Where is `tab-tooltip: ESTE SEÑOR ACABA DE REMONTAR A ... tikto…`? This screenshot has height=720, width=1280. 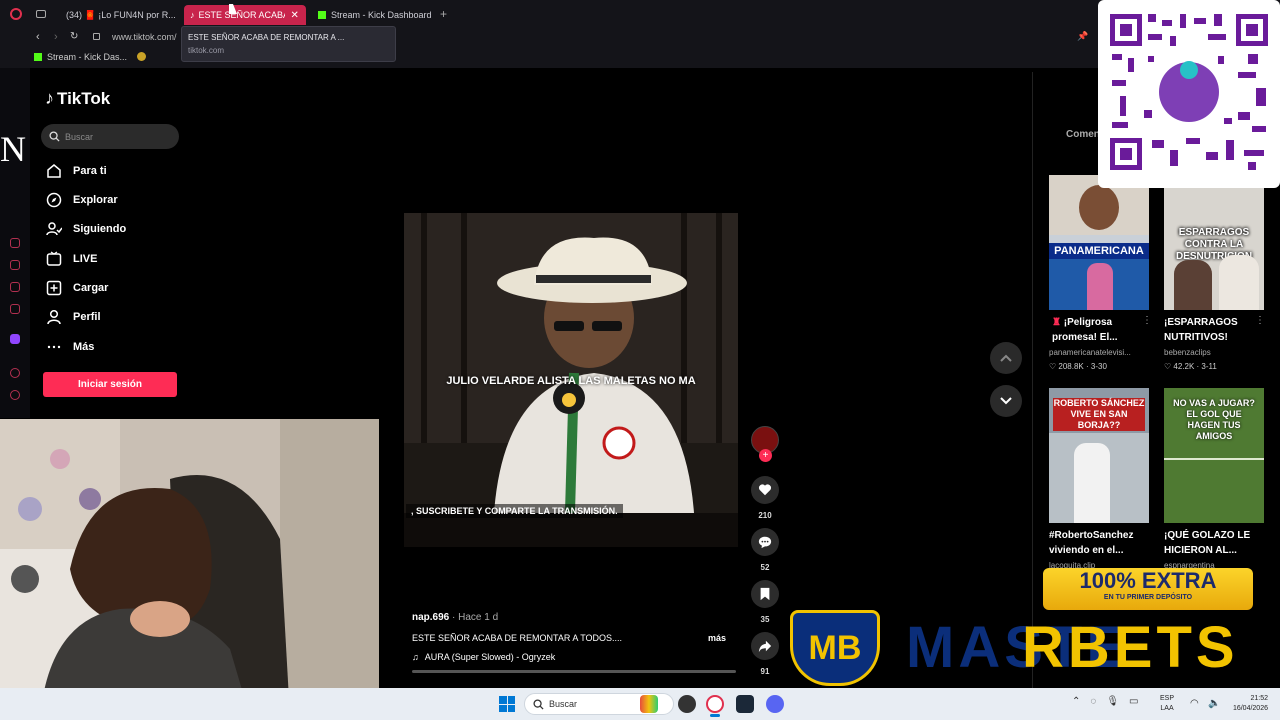 tab-tooltip: ESTE SEÑOR ACABA DE REMONTAR A ... tikto… is located at coordinates (288, 44).